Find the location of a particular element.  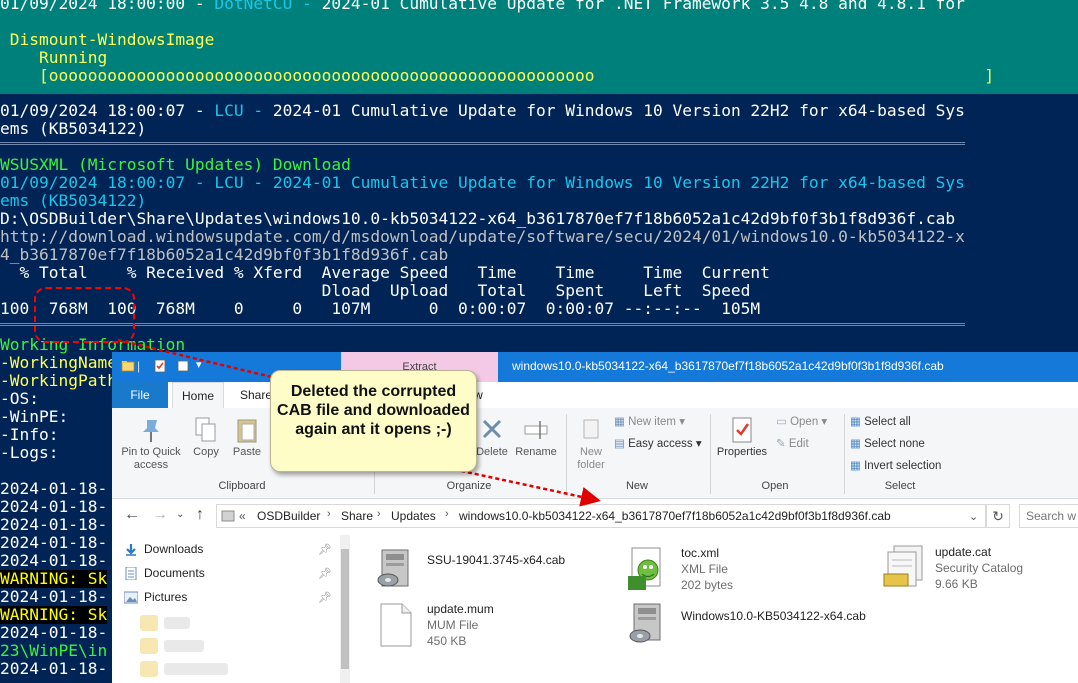

console-log-line: 23\WinPE\in is located at coordinates (54, 650).